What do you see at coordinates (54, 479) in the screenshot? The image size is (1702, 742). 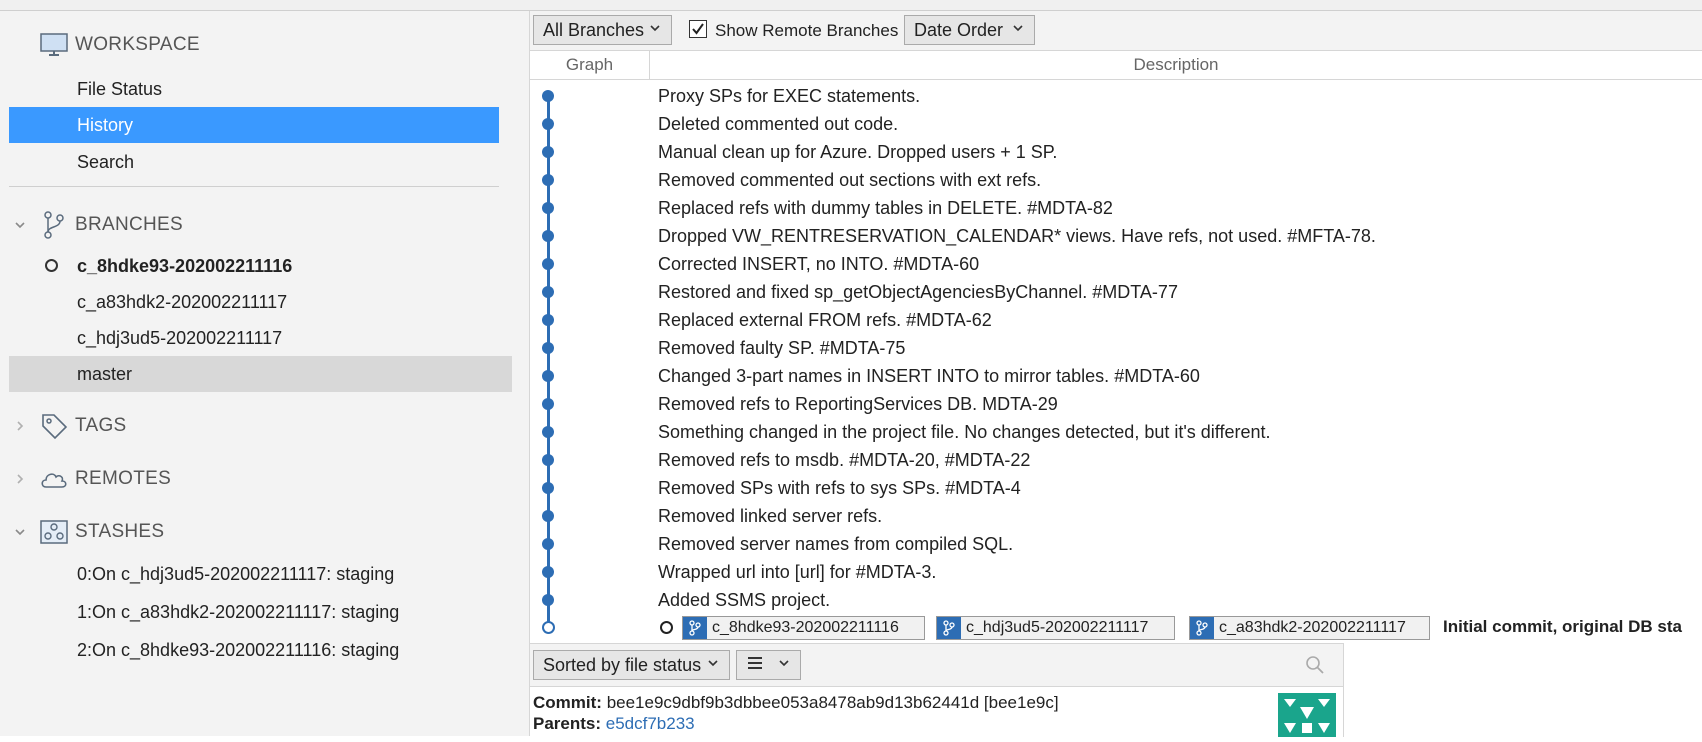 I see `cloud-icon` at bounding box center [54, 479].